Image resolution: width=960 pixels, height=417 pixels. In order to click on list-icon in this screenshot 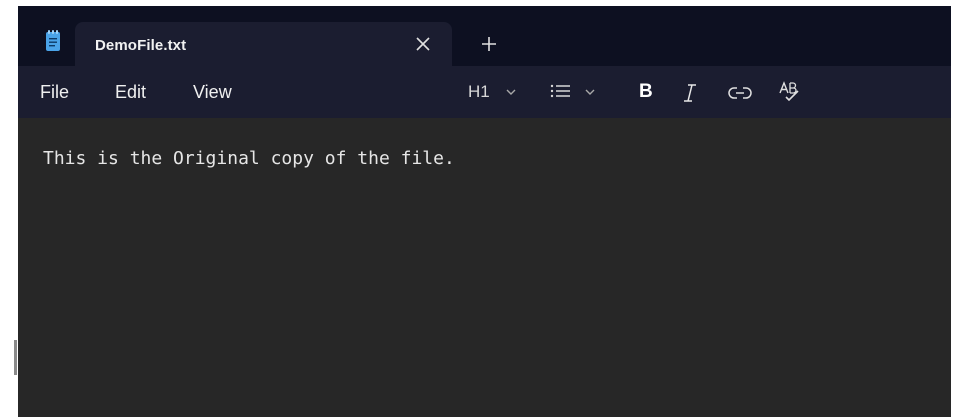, I will do `click(560, 91)`.